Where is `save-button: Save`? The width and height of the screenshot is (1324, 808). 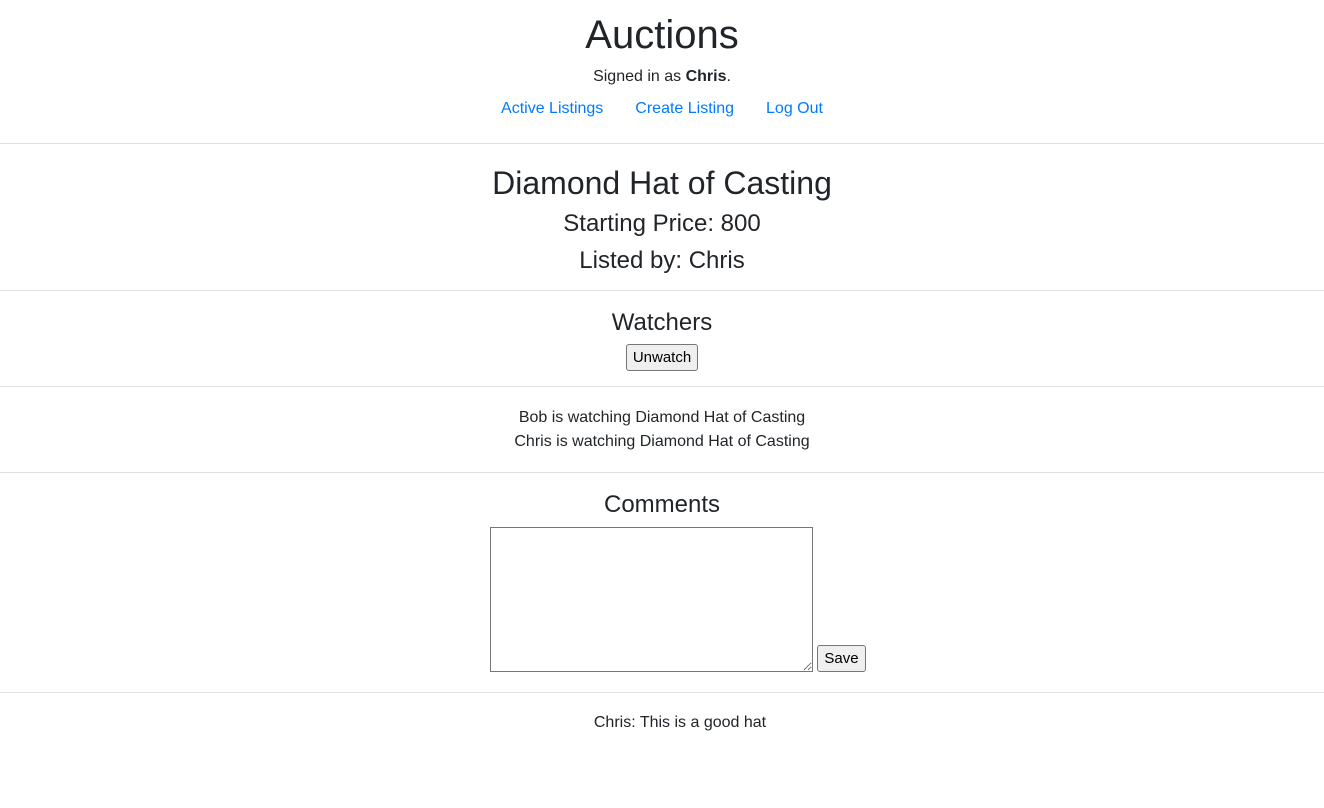 save-button: Save is located at coordinates (841, 658).